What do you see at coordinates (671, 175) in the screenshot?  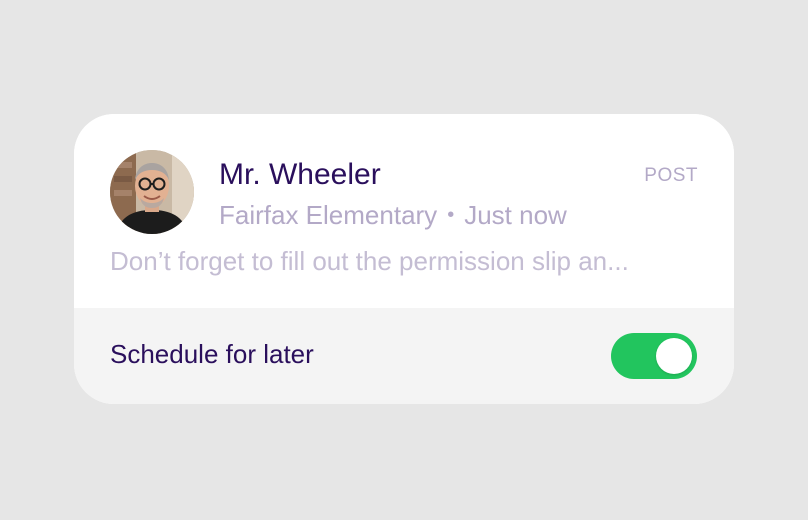 I see `post-type-label: POST` at bounding box center [671, 175].